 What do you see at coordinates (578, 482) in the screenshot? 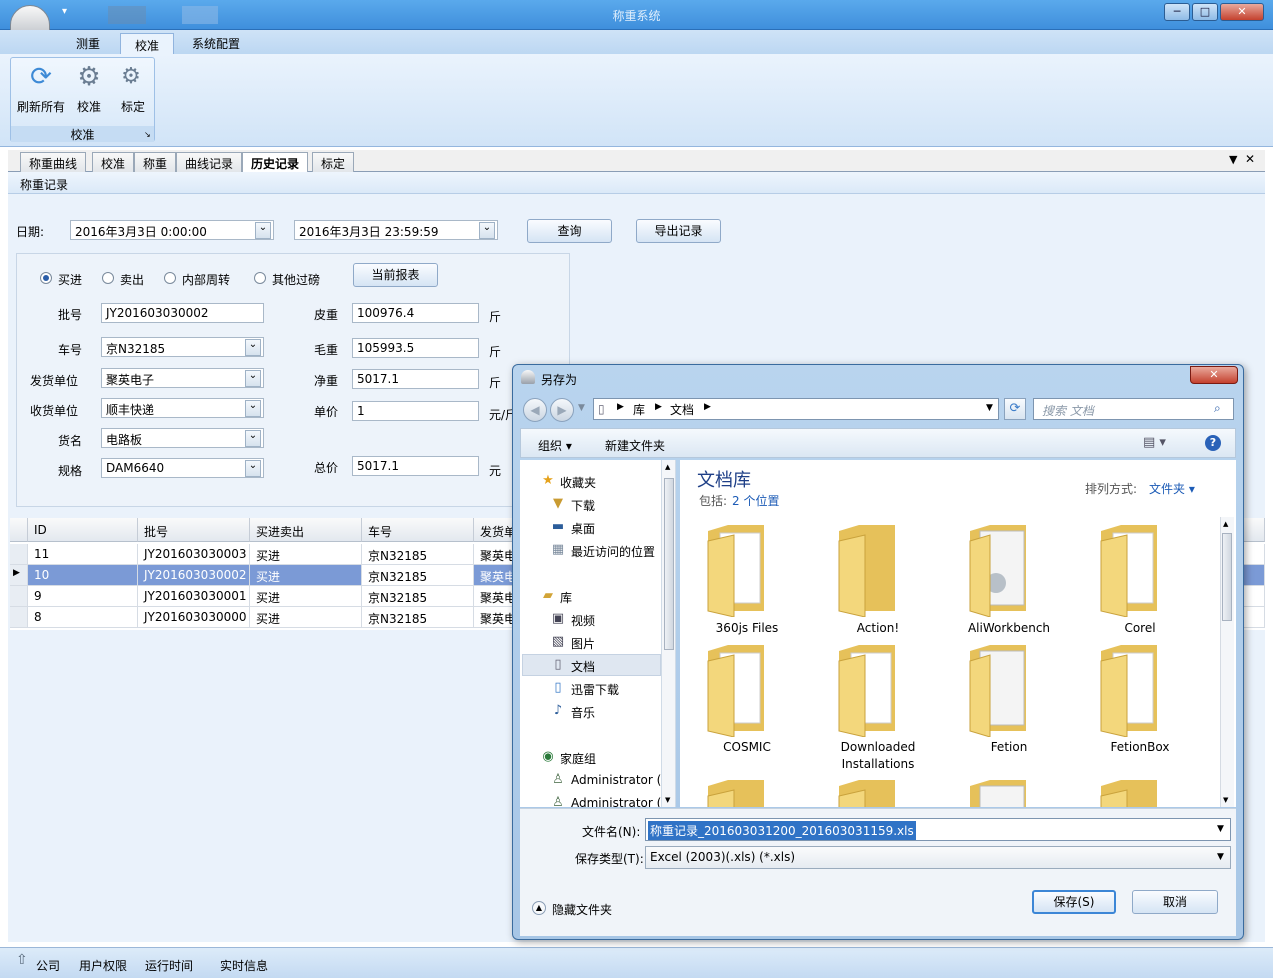
I see `nav-favorites: 收藏夹` at bounding box center [578, 482].